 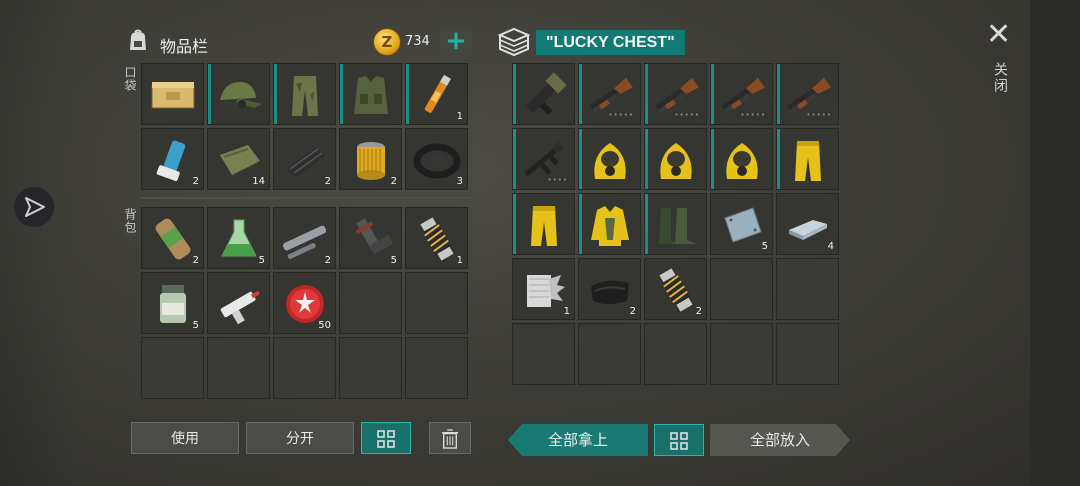 What do you see at coordinates (130, 79) in the screenshot?
I see `pockets-label: 口袋` at bounding box center [130, 79].